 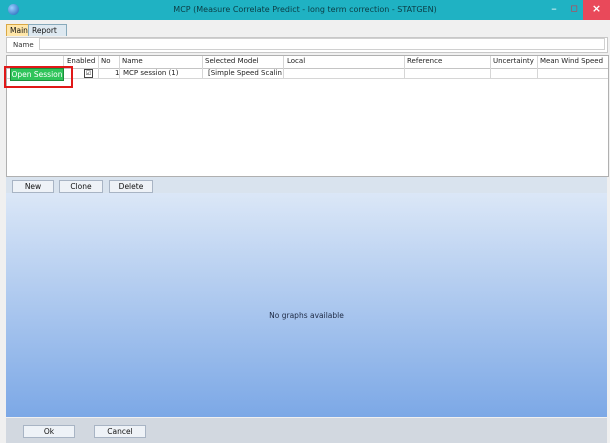 I want to click on no-graphs-message: No graphs available, so click(x=306, y=315).